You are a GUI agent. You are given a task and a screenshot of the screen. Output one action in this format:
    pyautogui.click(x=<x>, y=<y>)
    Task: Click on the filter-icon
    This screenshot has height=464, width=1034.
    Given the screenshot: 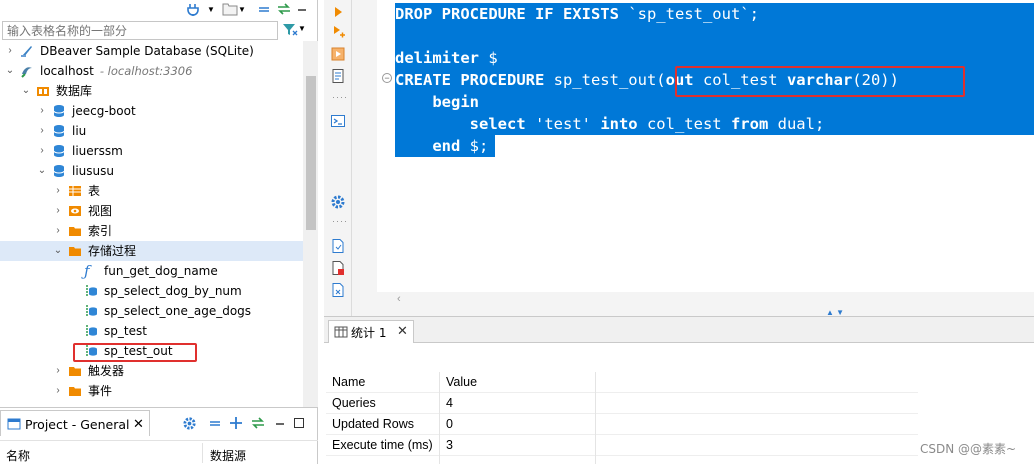 What is the action you would take?
    pyautogui.click(x=290, y=30)
    